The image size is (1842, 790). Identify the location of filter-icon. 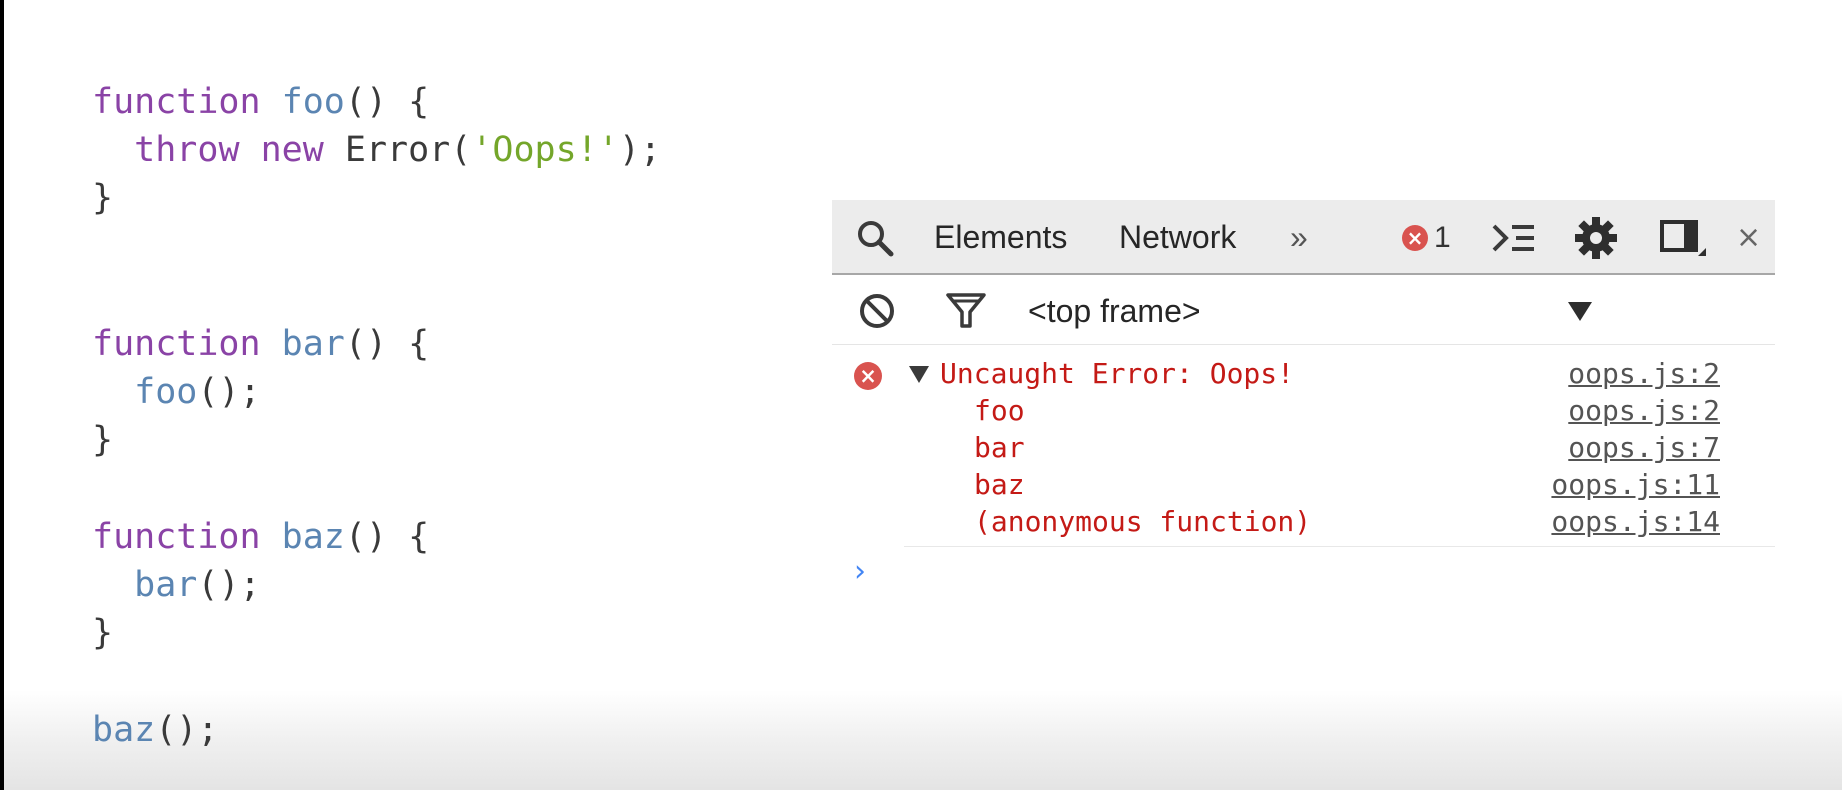
(966, 311).